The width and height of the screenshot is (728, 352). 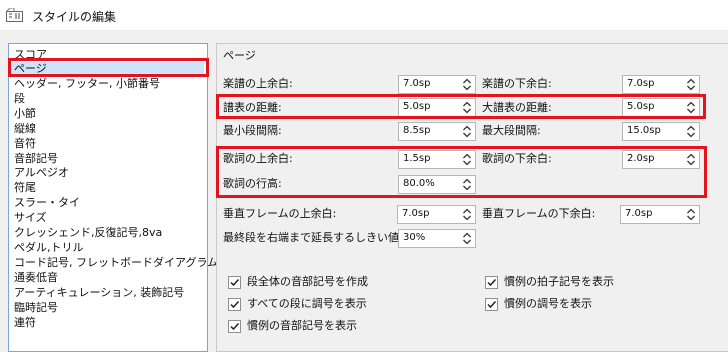 I want to click on list-item-figured-bass: 通奏低音, so click(x=36, y=278).